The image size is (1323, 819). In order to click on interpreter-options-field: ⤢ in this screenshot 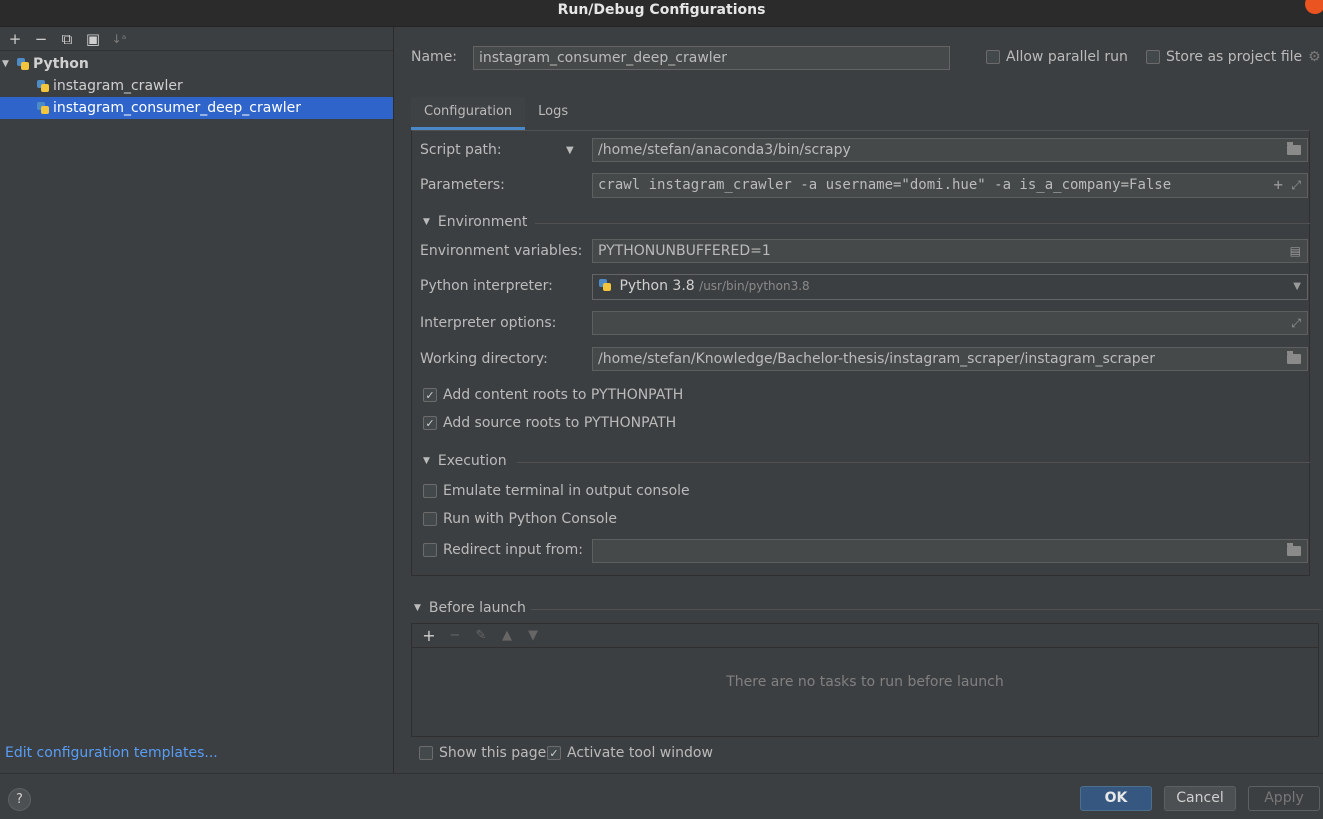, I will do `click(950, 323)`.